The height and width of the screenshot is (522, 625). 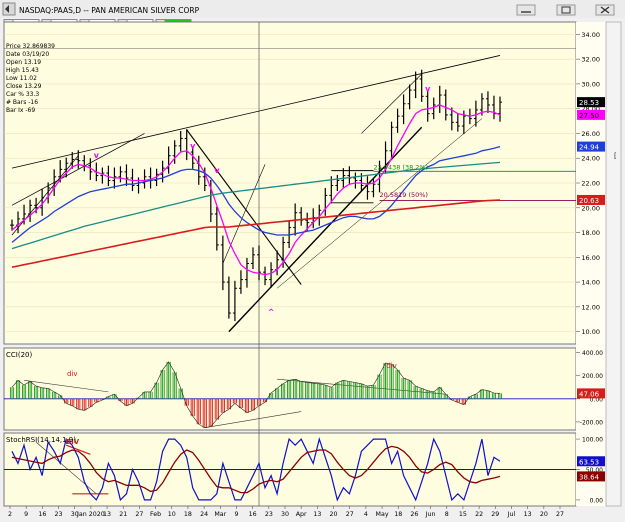 What do you see at coordinates (155, 514) in the screenshot?
I see `x-tick-label: Feb` at bounding box center [155, 514].